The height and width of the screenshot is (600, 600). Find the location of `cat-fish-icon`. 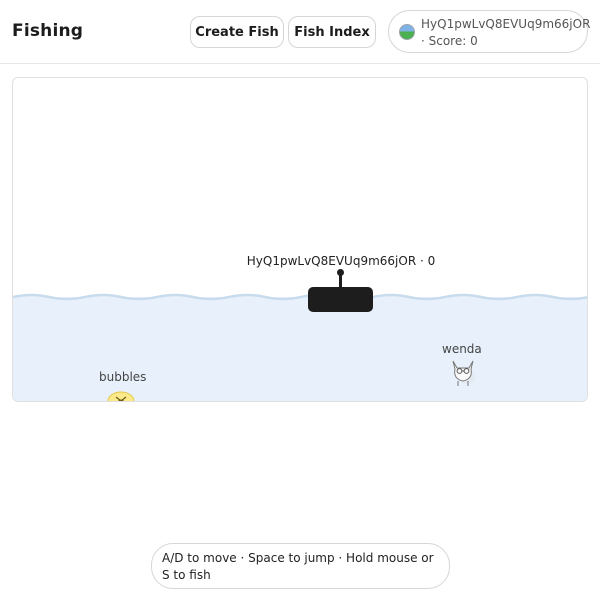

cat-fish-icon is located at coordinates (464, 373).